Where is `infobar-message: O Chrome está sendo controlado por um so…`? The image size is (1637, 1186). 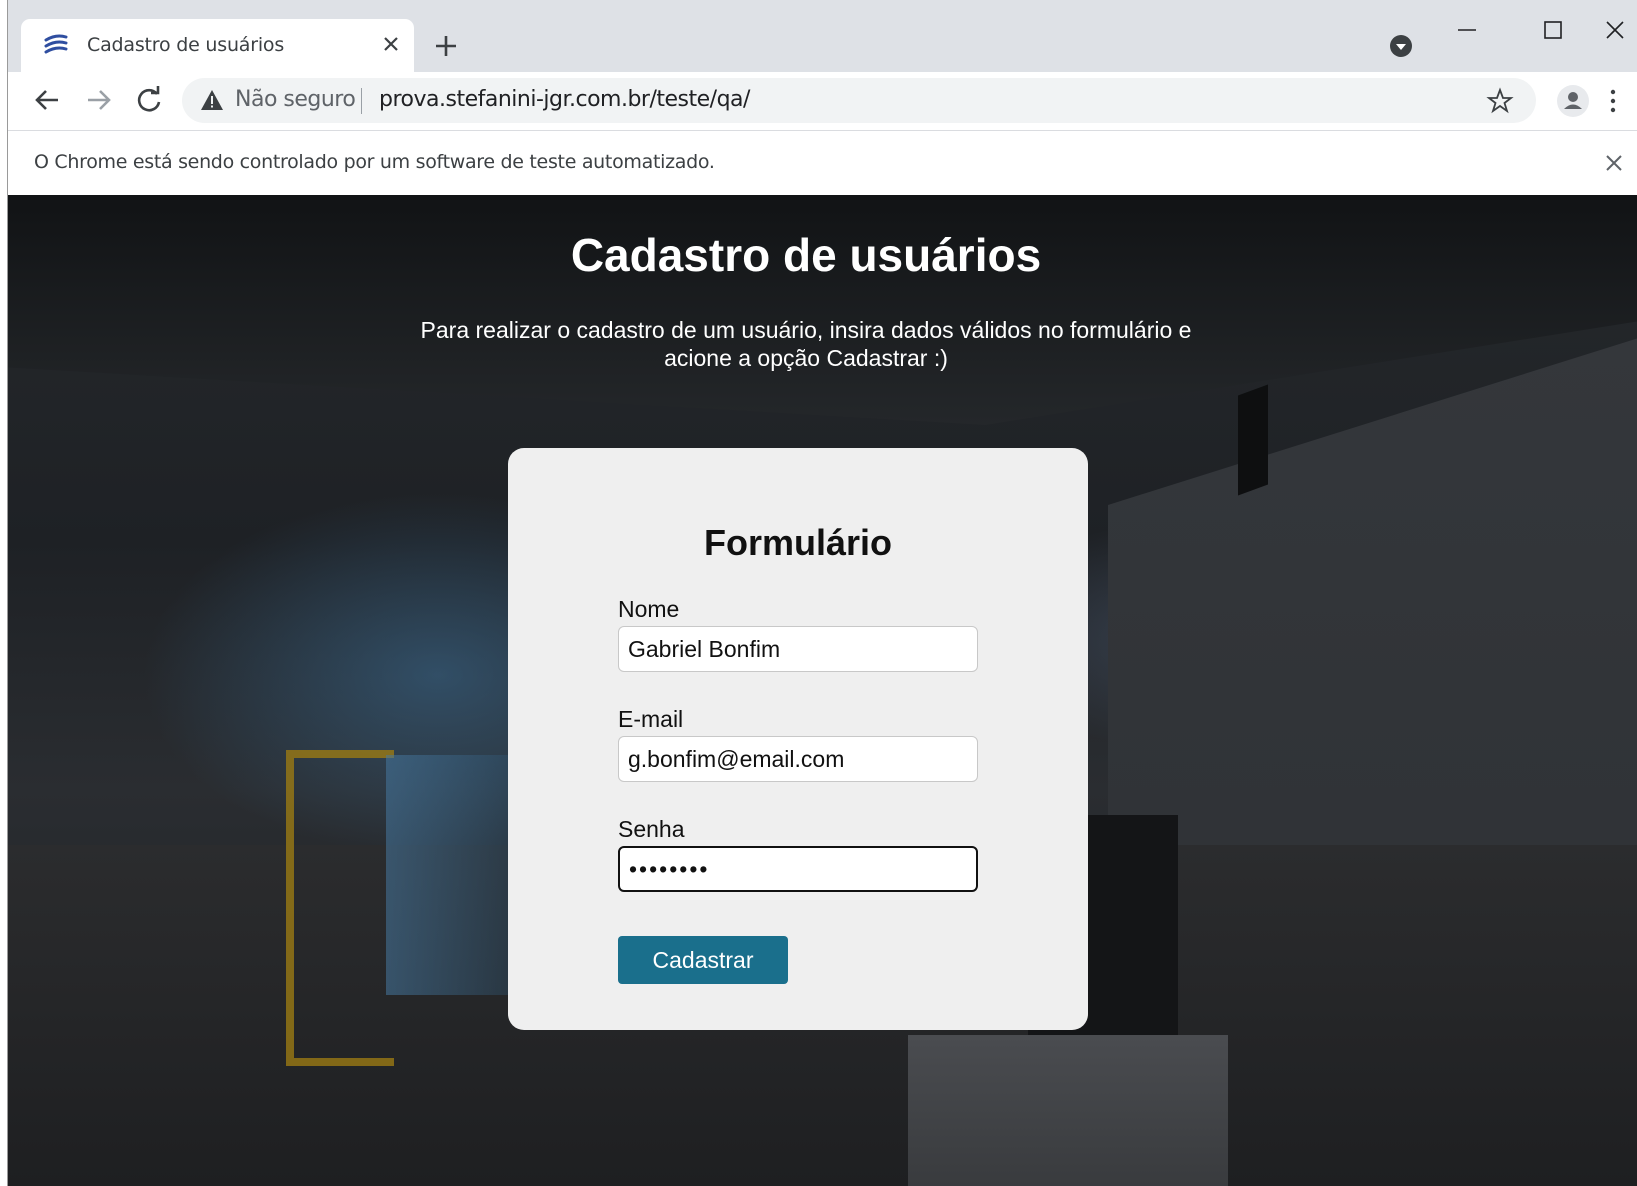
infobar-message: O Chrome está sendo controlado por um so… is located at coordinates (374, 162).